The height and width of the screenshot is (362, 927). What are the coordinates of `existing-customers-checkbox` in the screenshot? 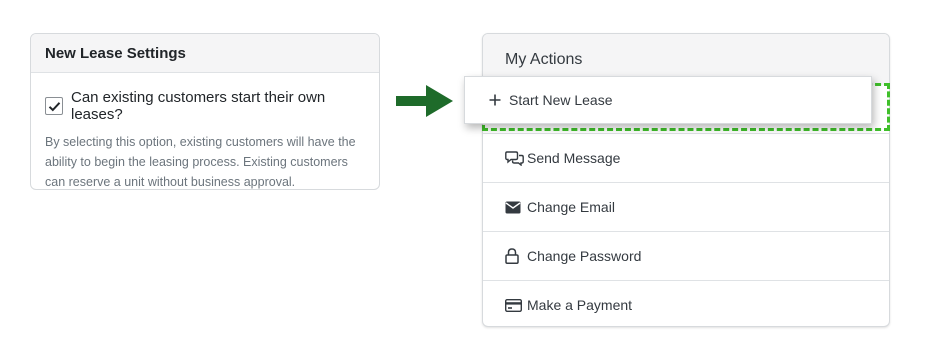 It's located at (54, 106).